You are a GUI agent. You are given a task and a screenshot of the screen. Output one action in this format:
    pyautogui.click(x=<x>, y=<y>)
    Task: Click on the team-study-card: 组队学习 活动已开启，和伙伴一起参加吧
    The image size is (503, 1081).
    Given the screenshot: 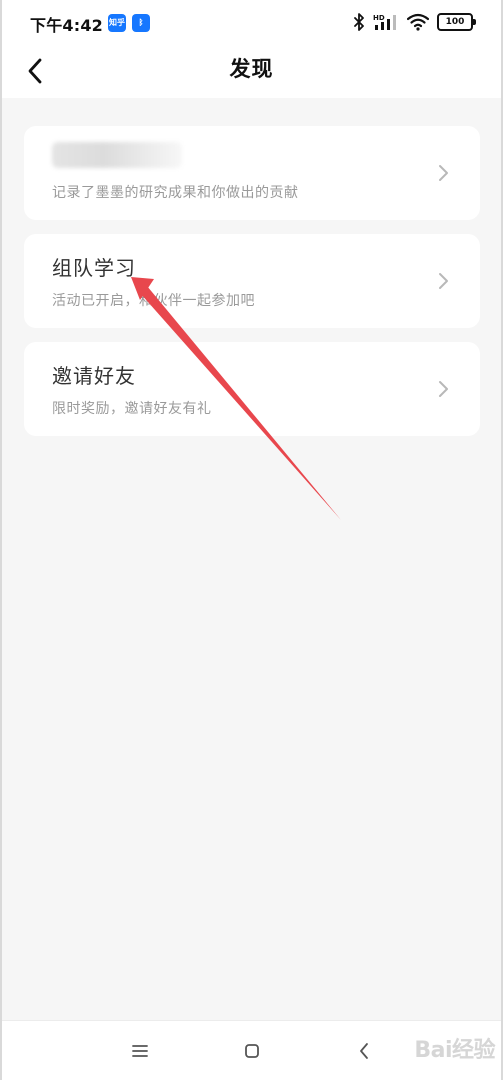 What is the action you would take?
    pyautogui.click(x=252, y=281)
    